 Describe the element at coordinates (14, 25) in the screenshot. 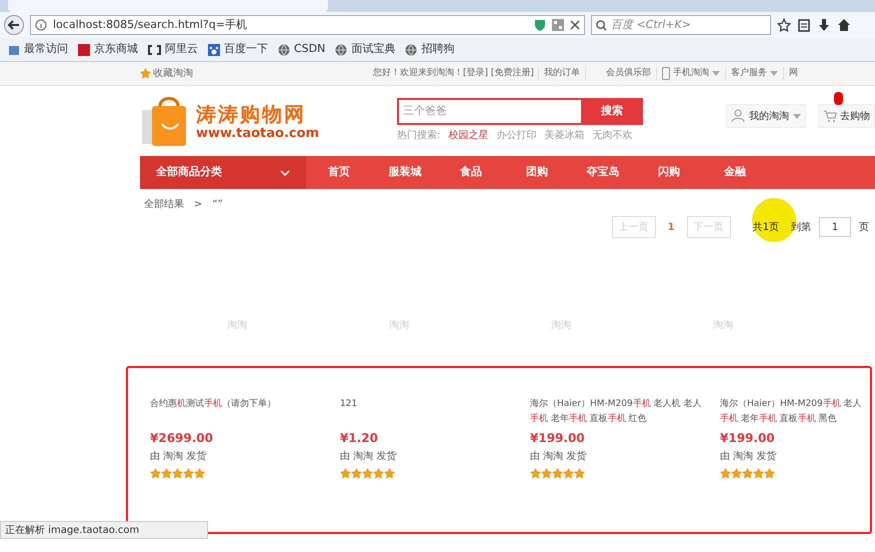

I see `back-icon` at that location.